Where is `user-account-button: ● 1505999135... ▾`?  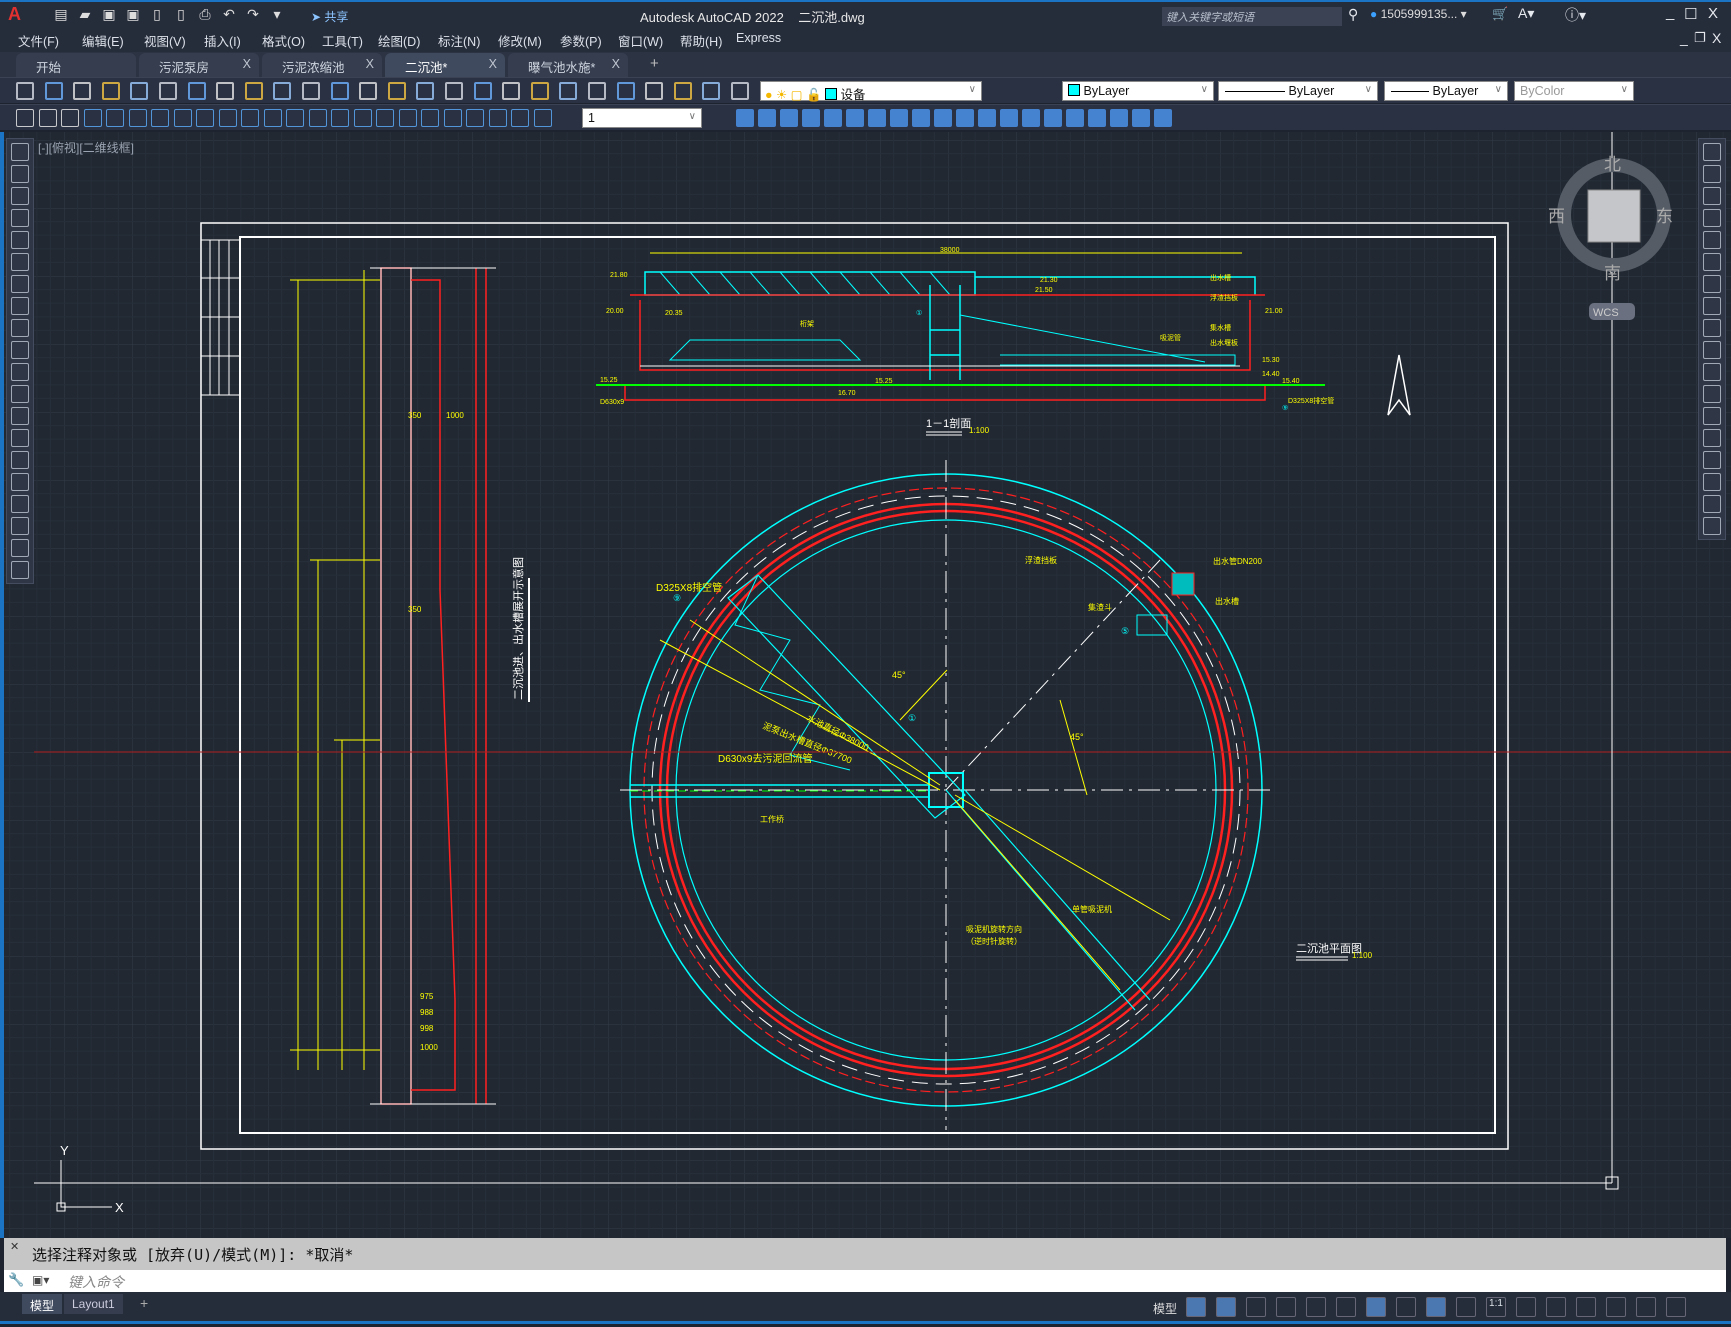 user-account-button: ● 1505999135... ▾ is located at coordinates (1418, 14).